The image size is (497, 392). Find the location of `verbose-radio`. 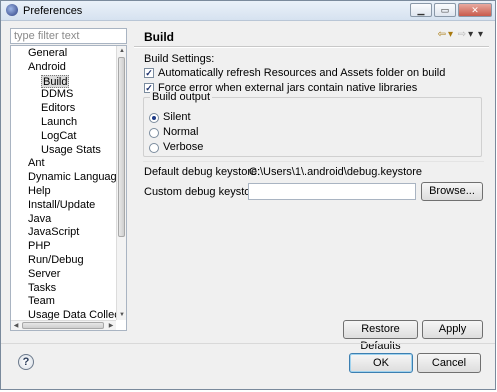

verbose-radio is located at coordinates (154, 148).